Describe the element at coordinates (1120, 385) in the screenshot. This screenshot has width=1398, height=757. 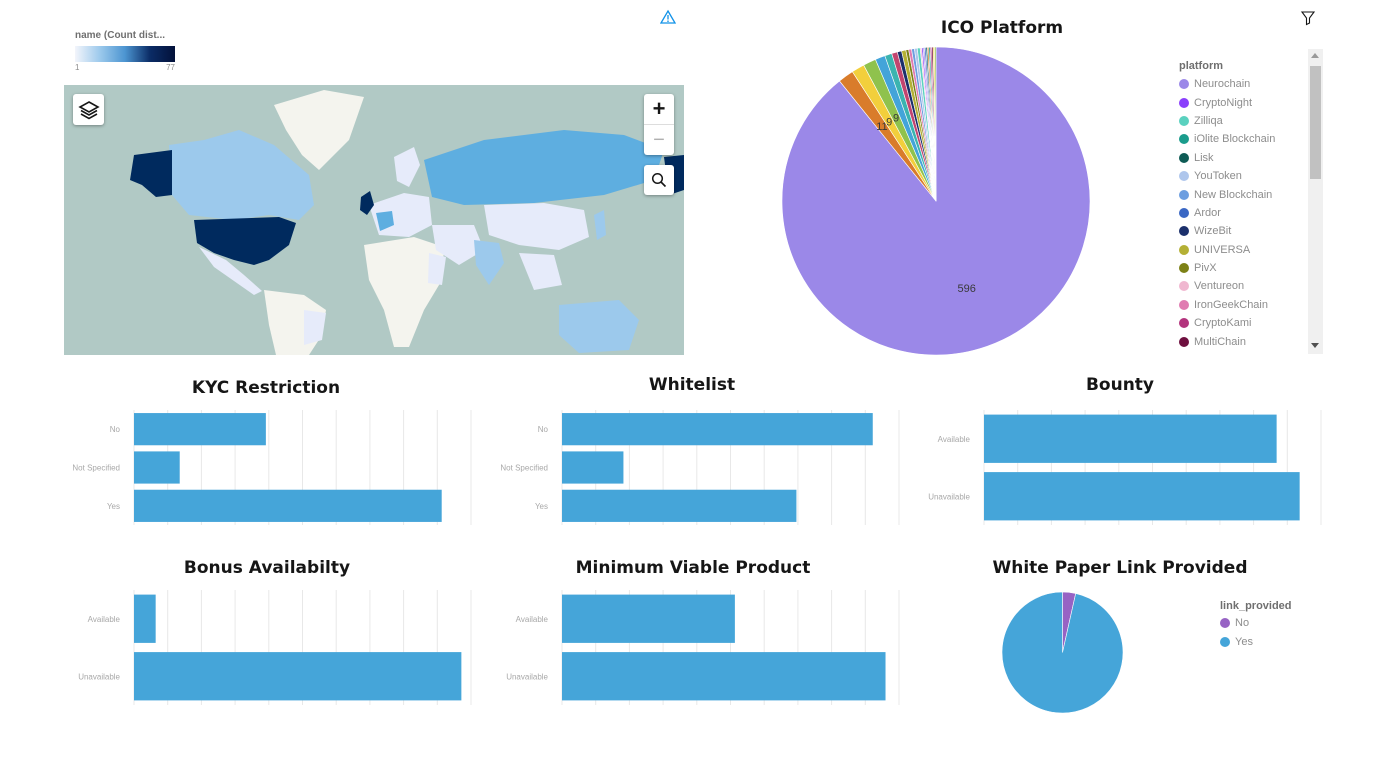
I see `bounty-title: Bounty` at that location.